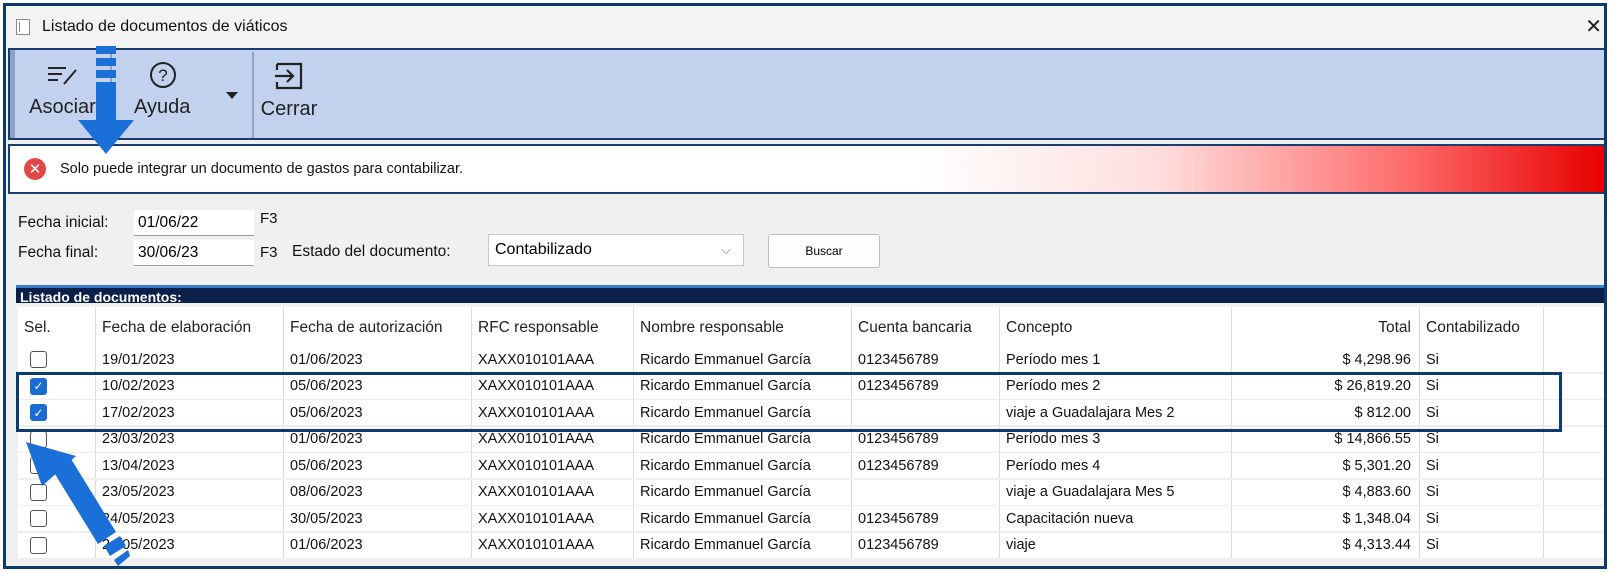 This screenshot has width=1610, height=572. What do you see at coordinates (926, 492) in the screenshot?
I see `cell-cuenta` at bounding box center [926, 492].